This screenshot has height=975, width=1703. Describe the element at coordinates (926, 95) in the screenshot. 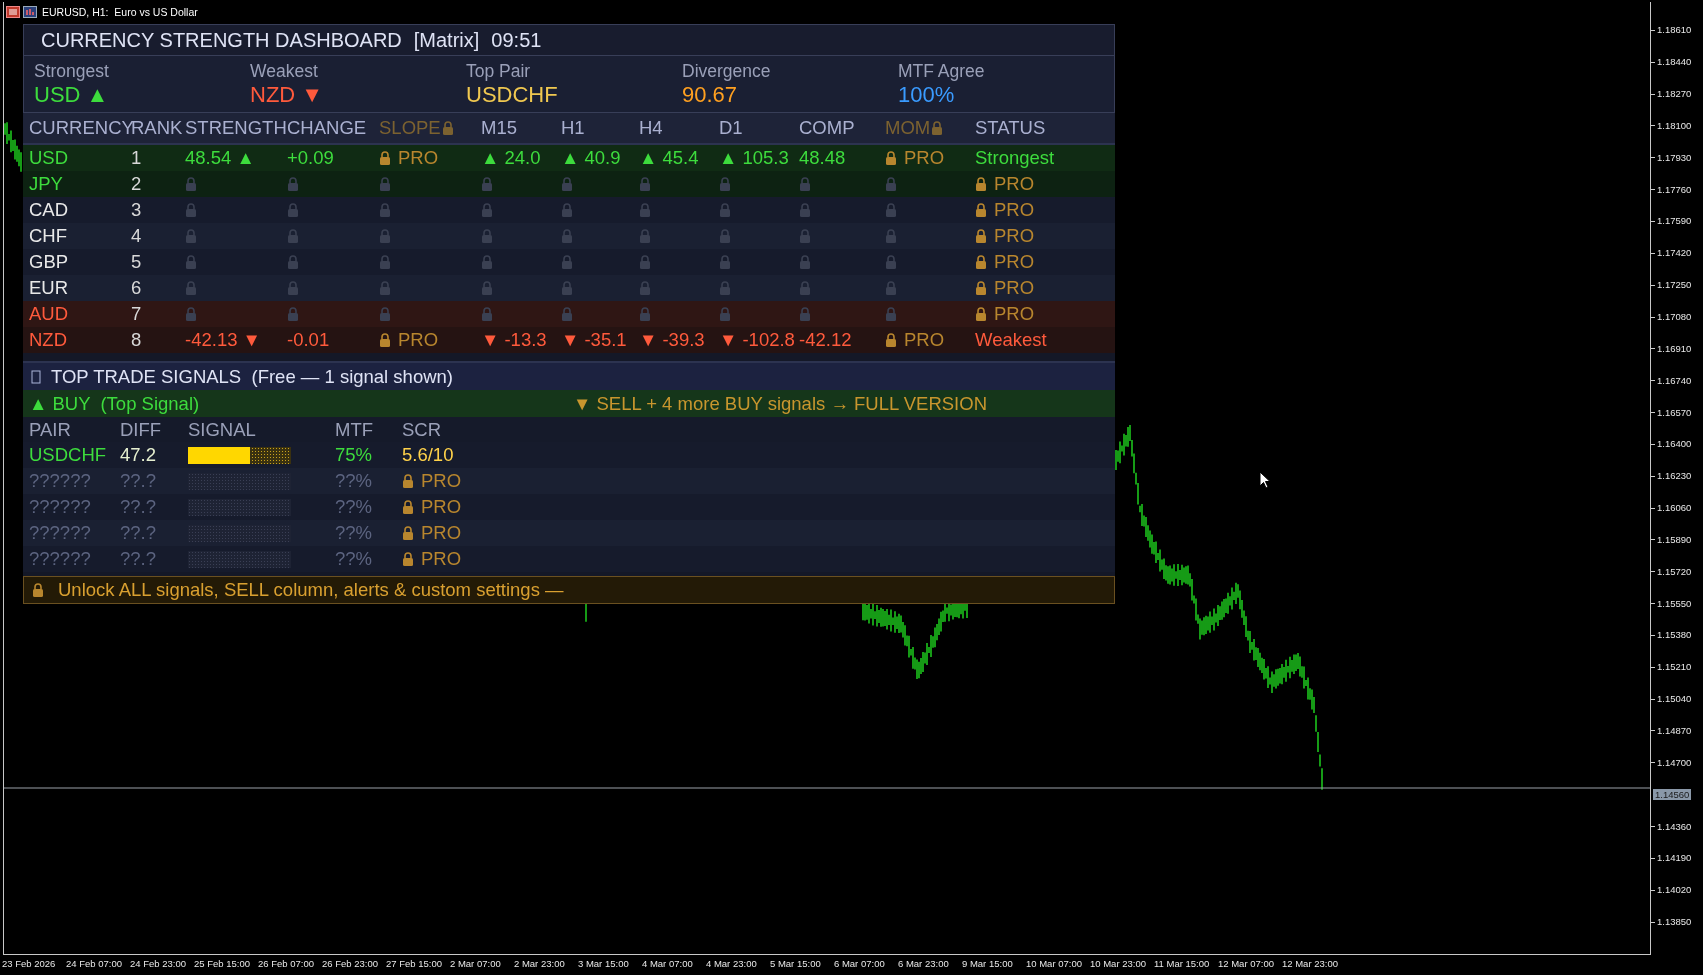

I see `summary-value: 100%` at that location.